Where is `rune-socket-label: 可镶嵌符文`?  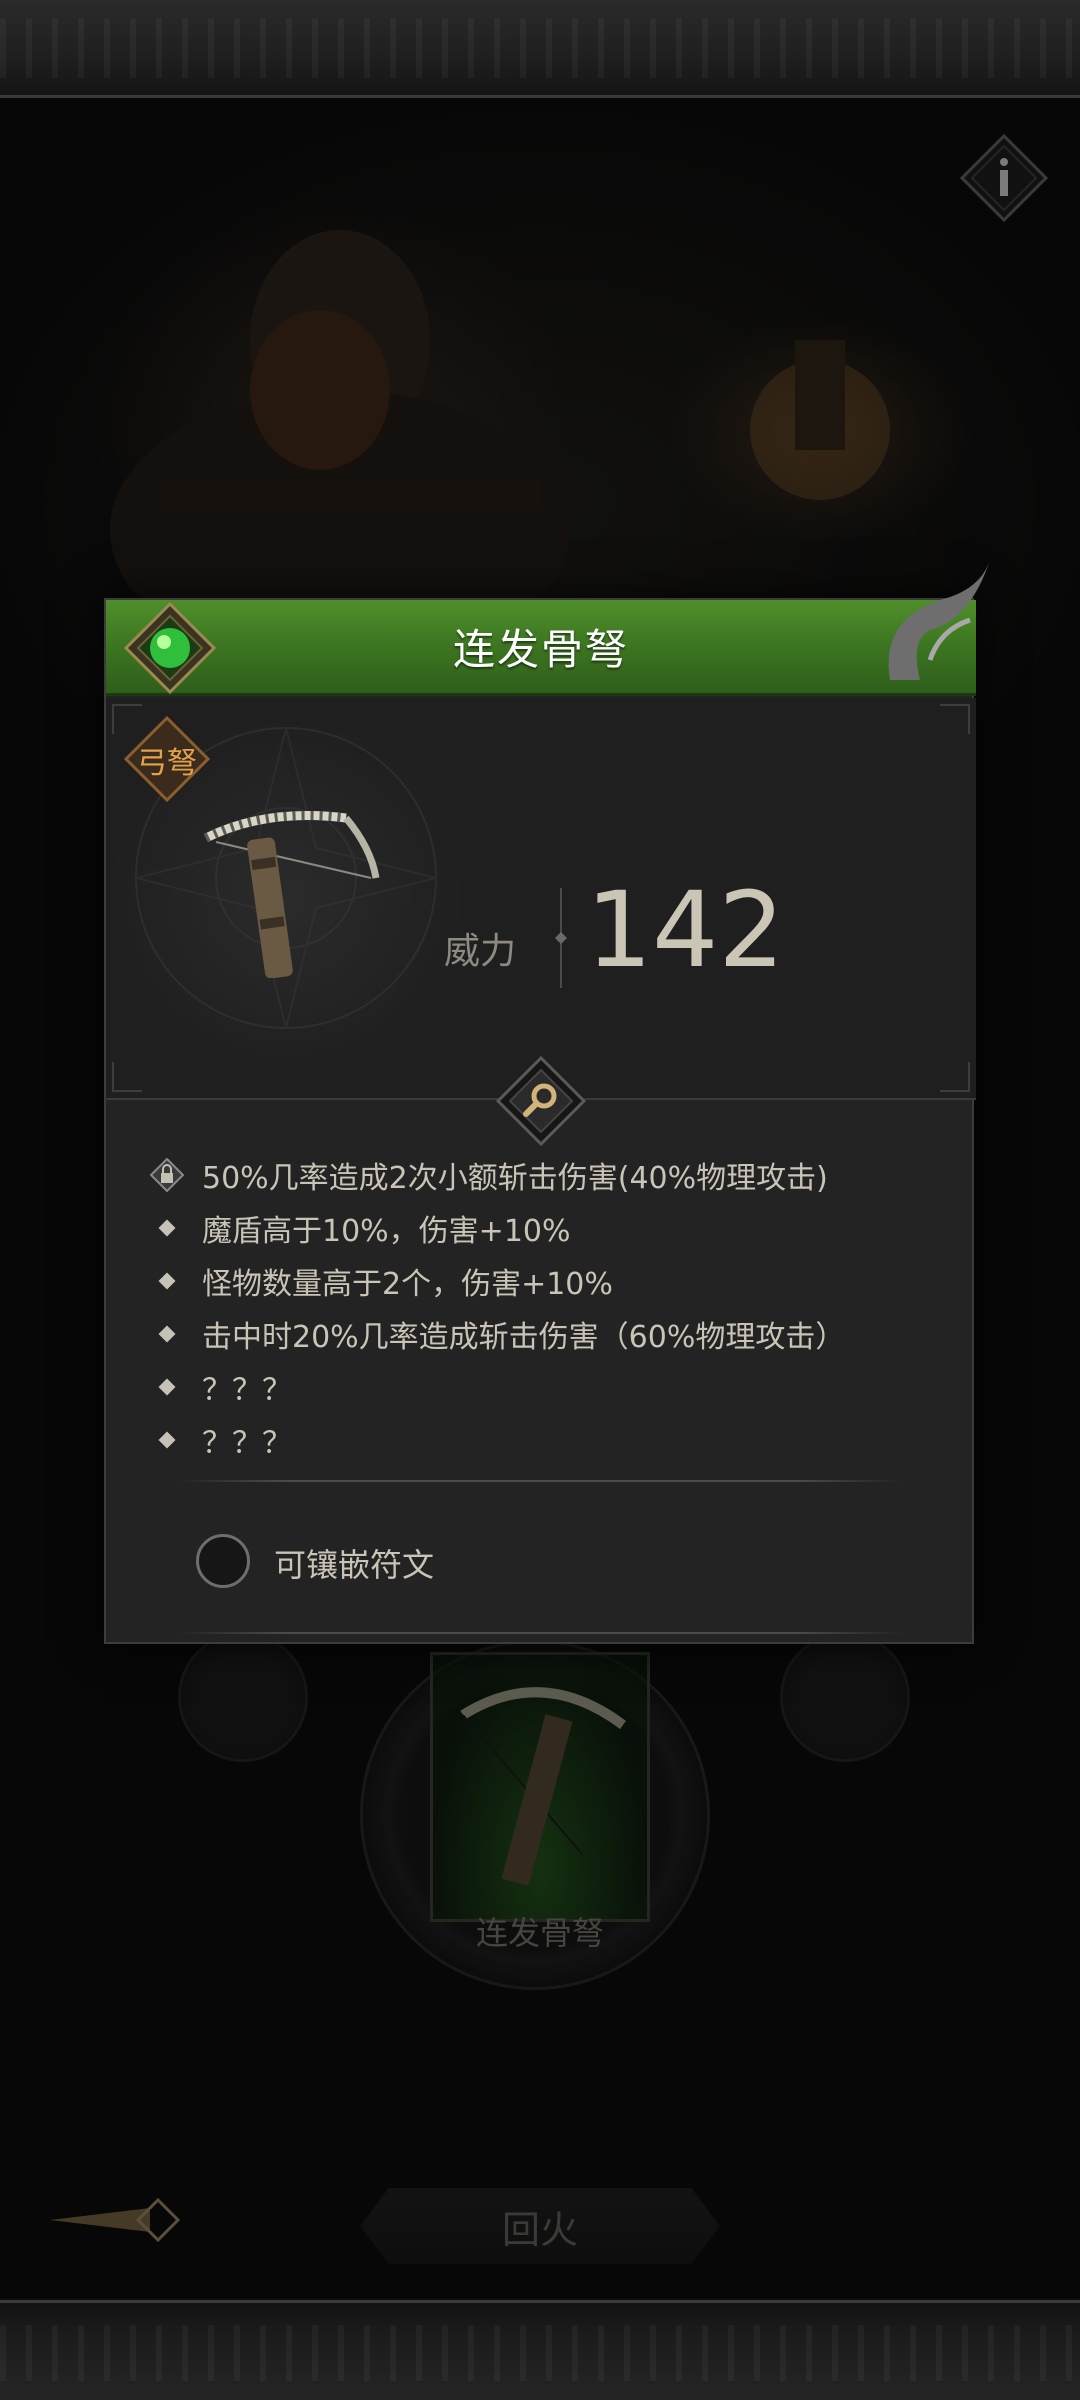
rune-socket-label: 可镶嵌符文 is located at coordinates (354, 1565).